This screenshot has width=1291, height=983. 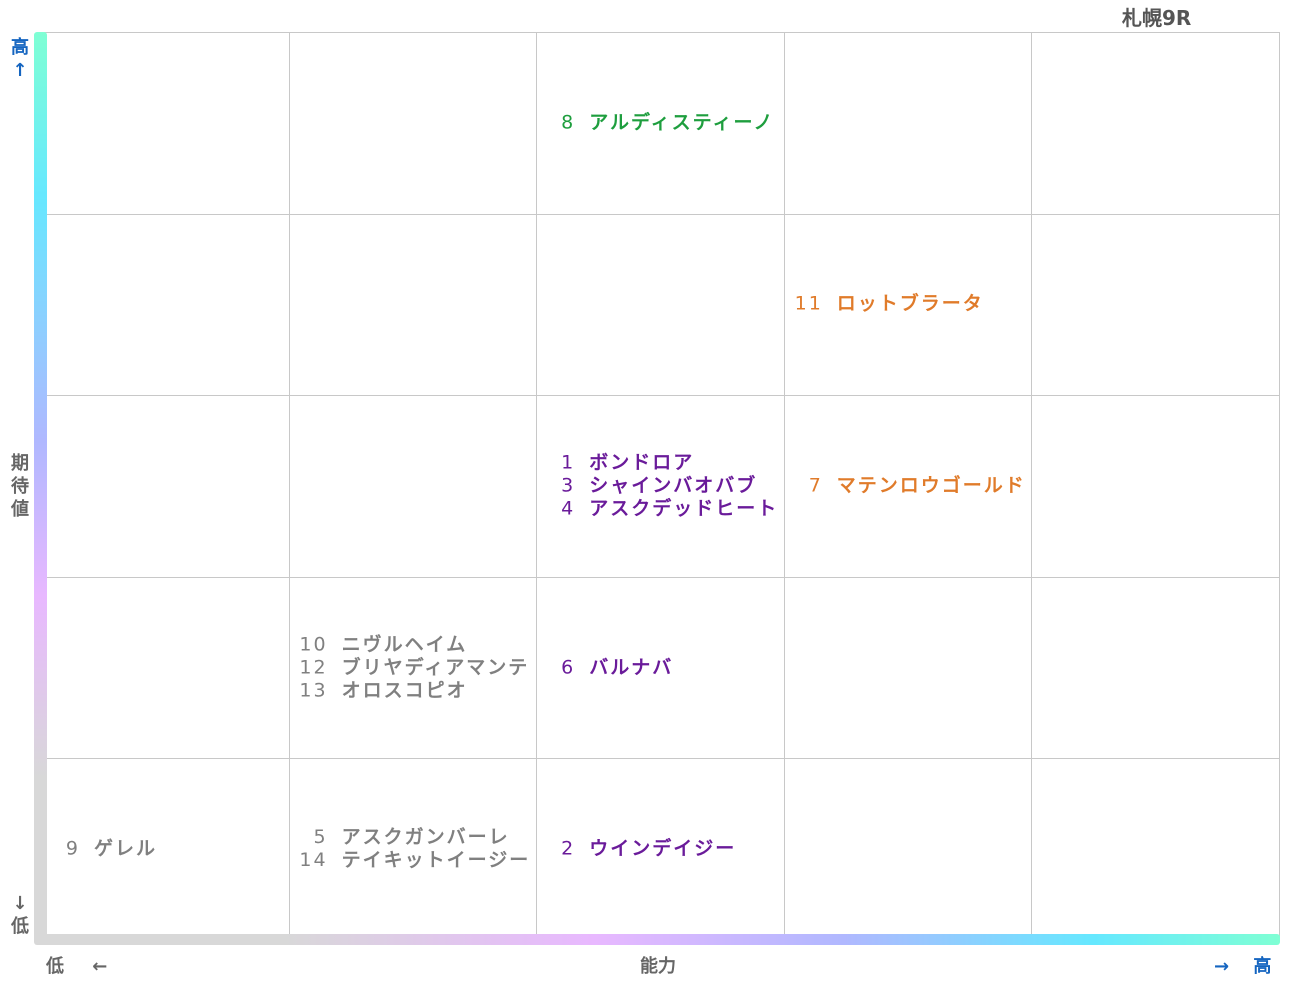 I want to click on horse-number: 4, so click(x=568, y=508).